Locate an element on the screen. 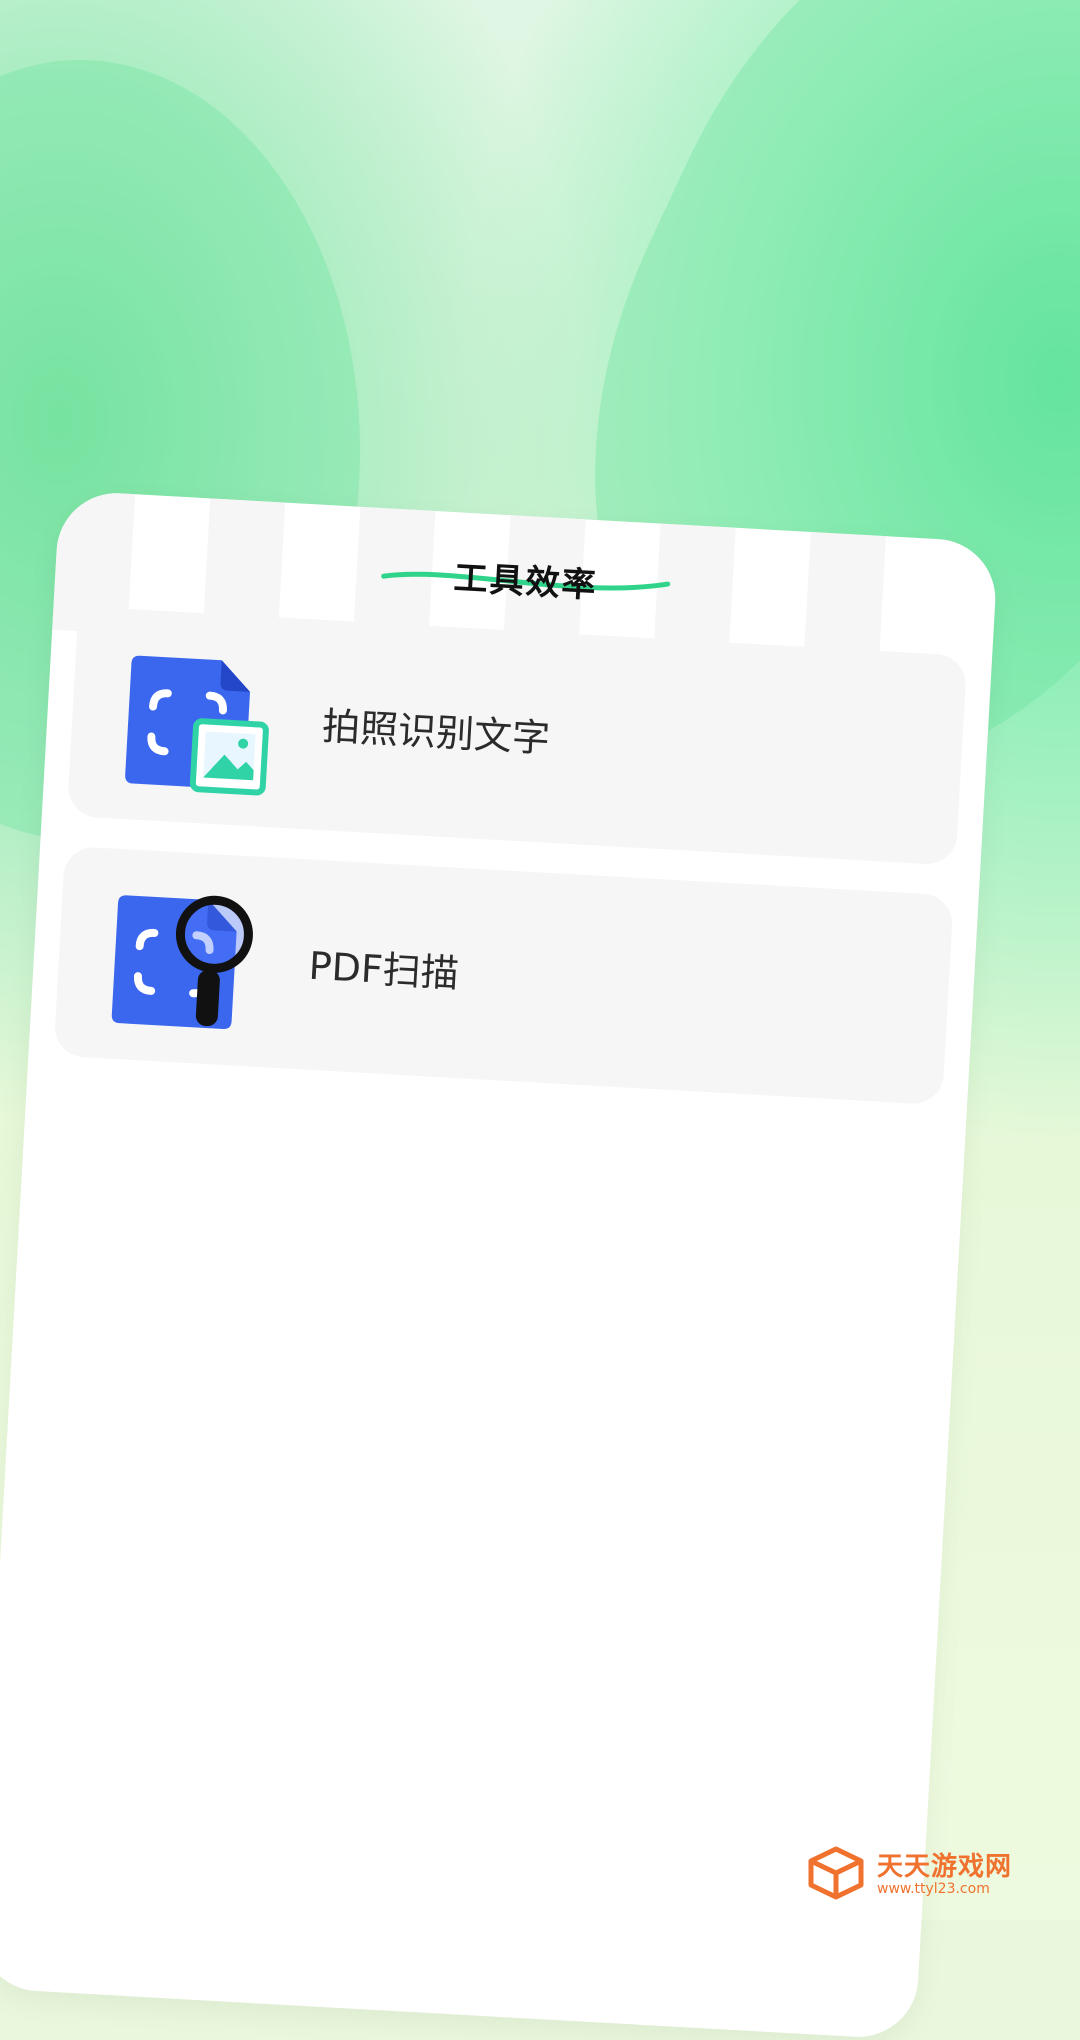 This screenshot has width=1080, height=2040. watermark-name: 天天游戏网 is located at coordinates (945, 1867).